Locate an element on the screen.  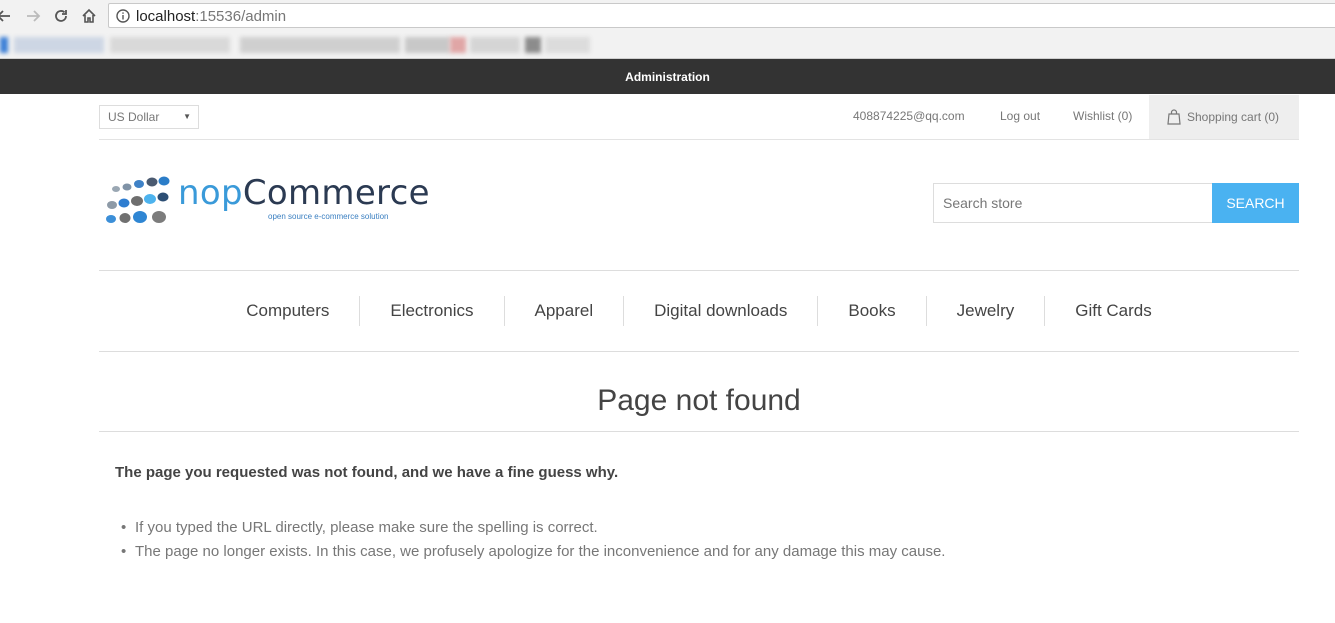
search-button: SEARCH is located at coordinates (1255, 203).